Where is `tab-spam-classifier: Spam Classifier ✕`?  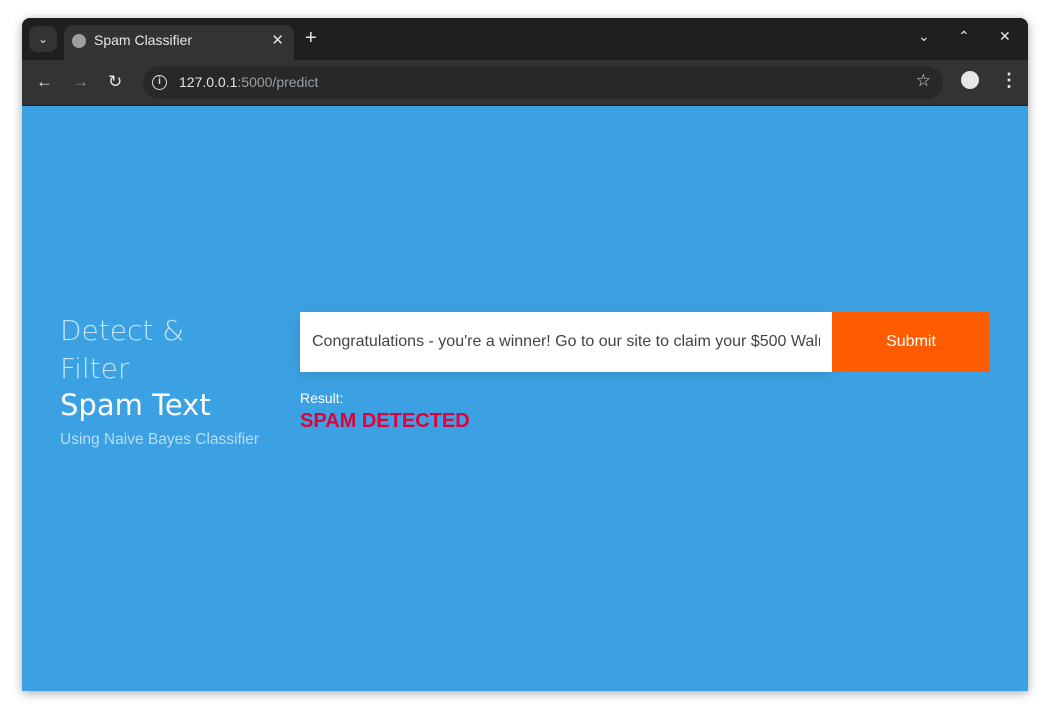 tab-spam-classifier: Spam Classifier ✕ is located at coordinates (179, 42).